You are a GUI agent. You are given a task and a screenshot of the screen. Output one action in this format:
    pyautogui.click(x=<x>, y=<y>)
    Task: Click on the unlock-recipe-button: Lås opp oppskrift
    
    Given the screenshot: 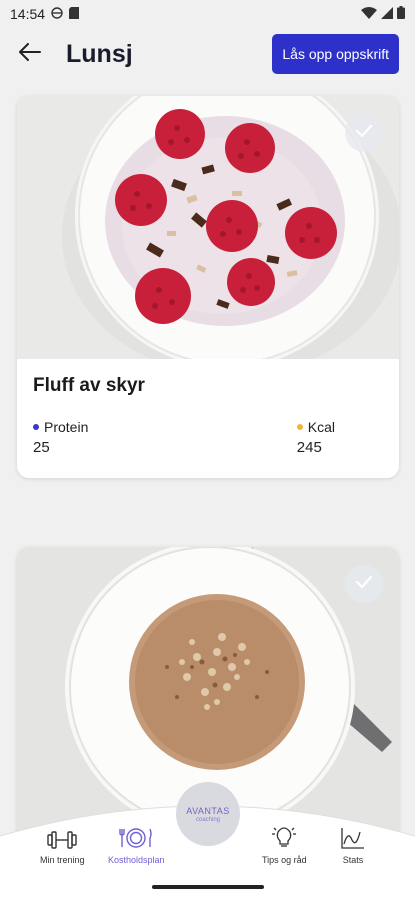 What is the action you would take?
    pyautogui.click(x=335, y=54)
    